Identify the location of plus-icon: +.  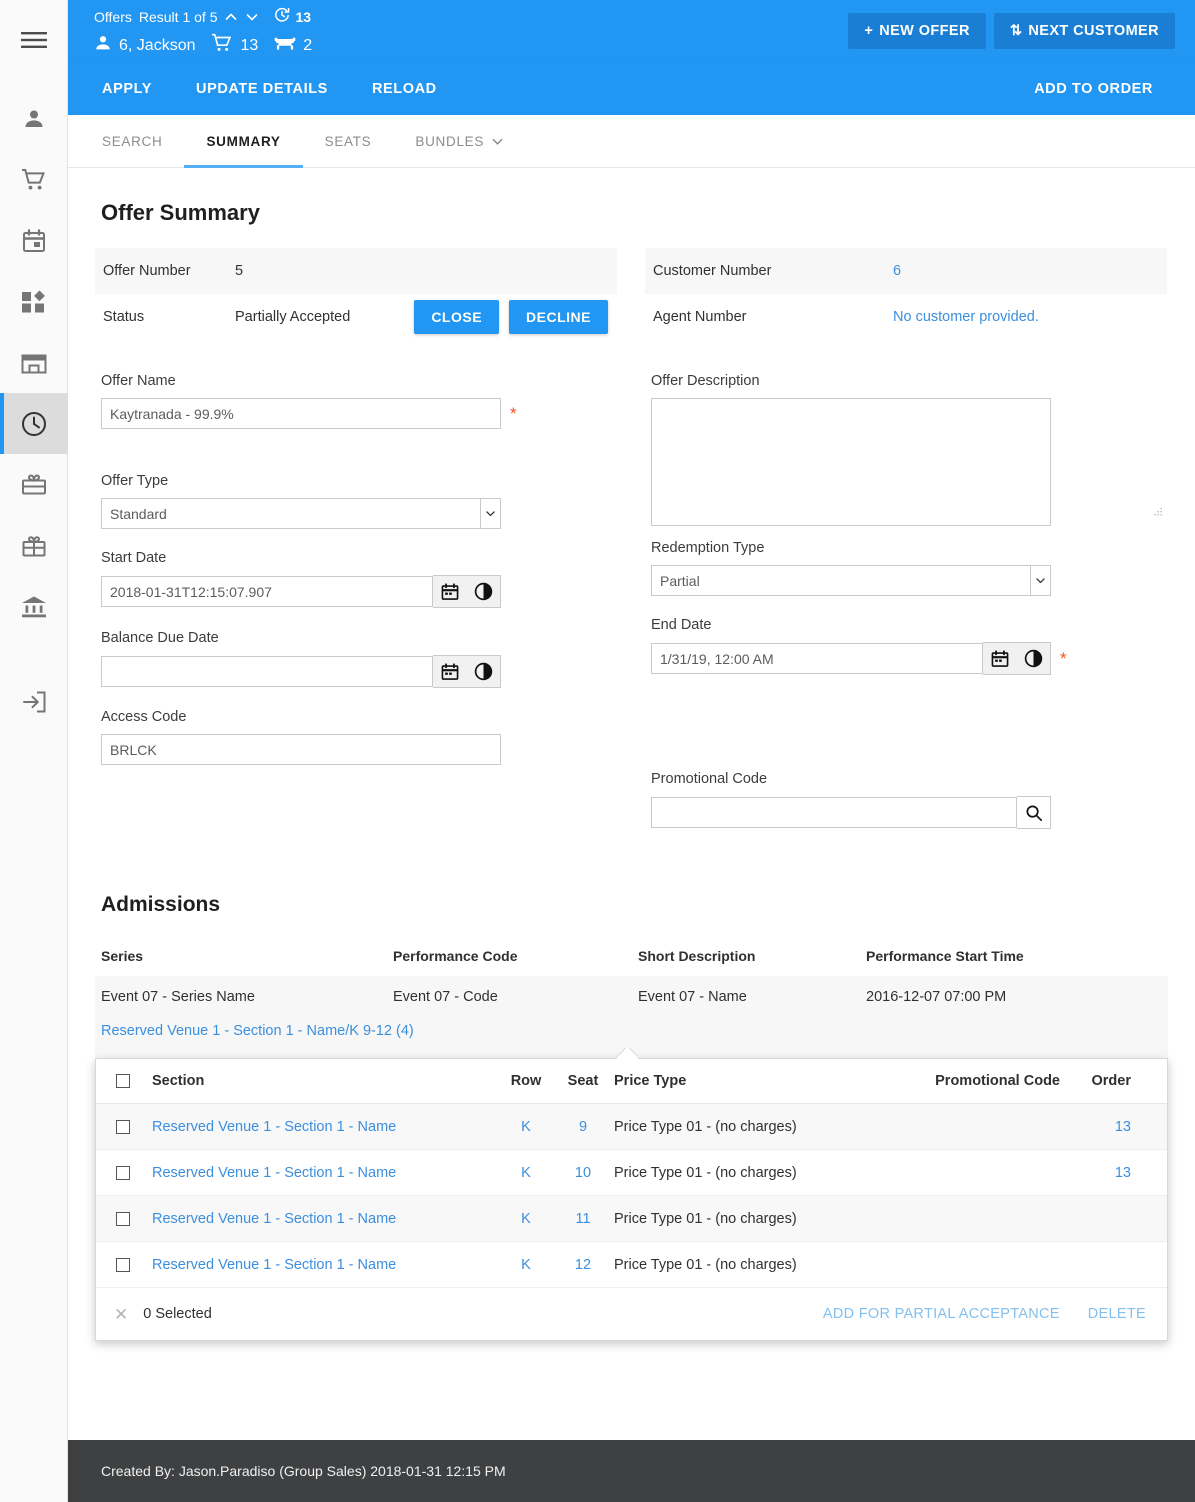
(869, 31).